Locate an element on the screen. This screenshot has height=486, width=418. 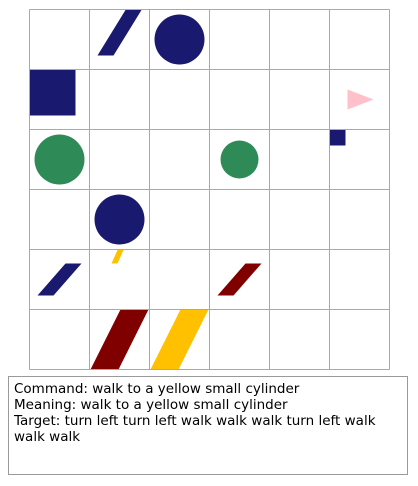
meaning-text: Meaning: walk to a yellow small cylinder is located at coordinates (151, 405).